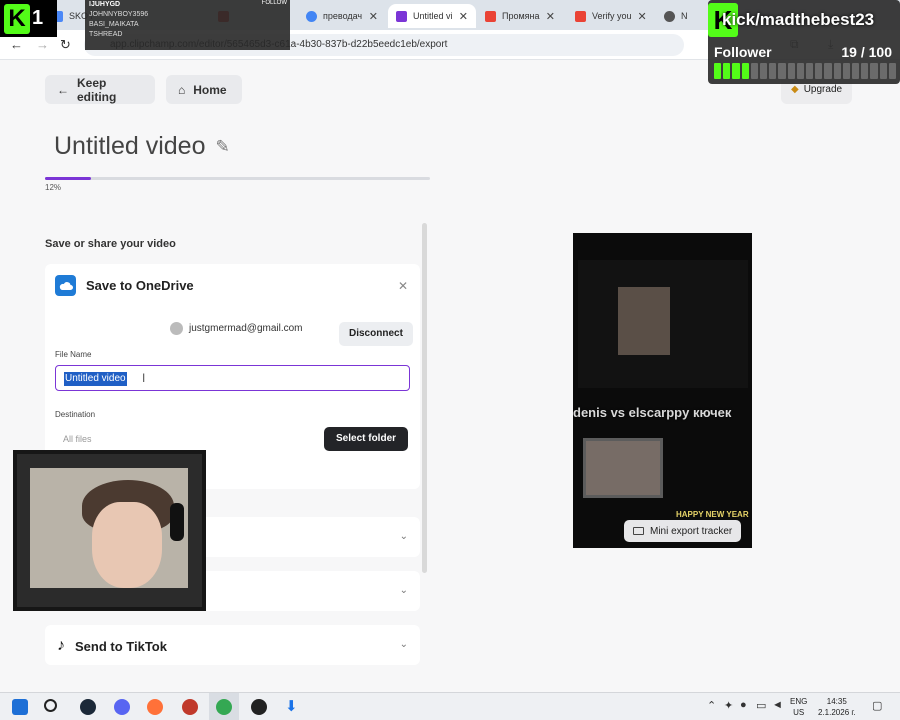 Image resolution: width=900 pixels, height=720 pixels. Describe the element at coordinates (761, 705) in the screenshot. I see `monitor-icon: ▭` at that location.